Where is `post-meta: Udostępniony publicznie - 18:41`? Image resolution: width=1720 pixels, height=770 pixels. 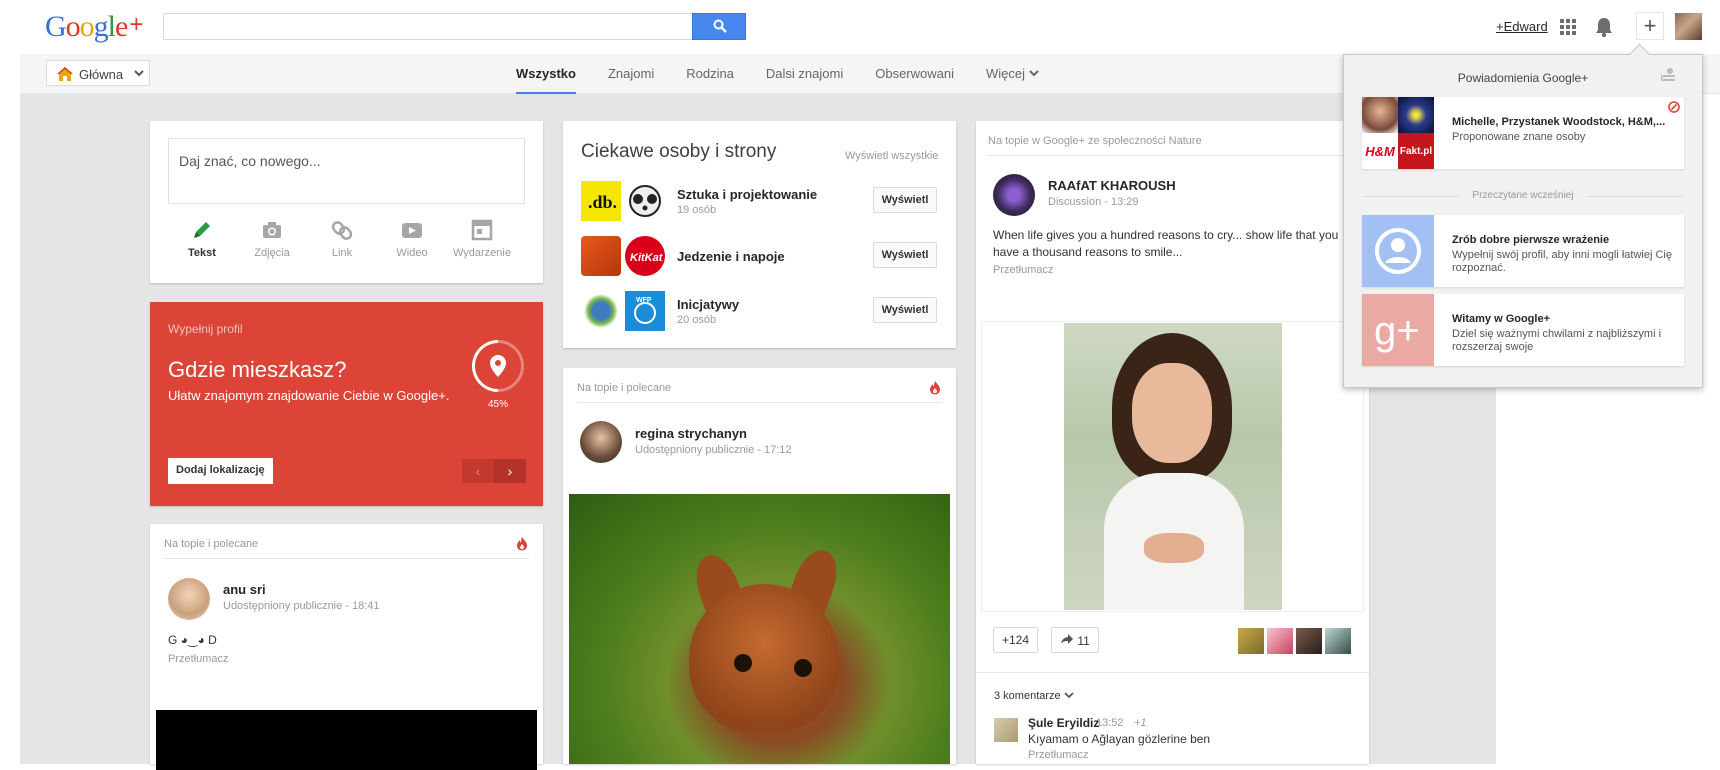
post-meta: Udostępniony publicznie - 18:41 is located at coordinates (301, 606).